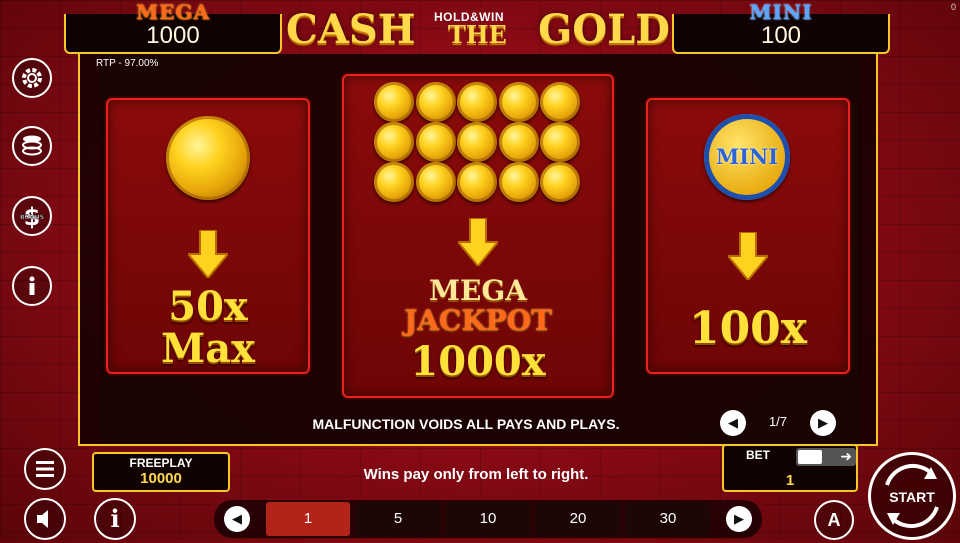  I want to click on mega-word: MEGA, so click(478, 290).